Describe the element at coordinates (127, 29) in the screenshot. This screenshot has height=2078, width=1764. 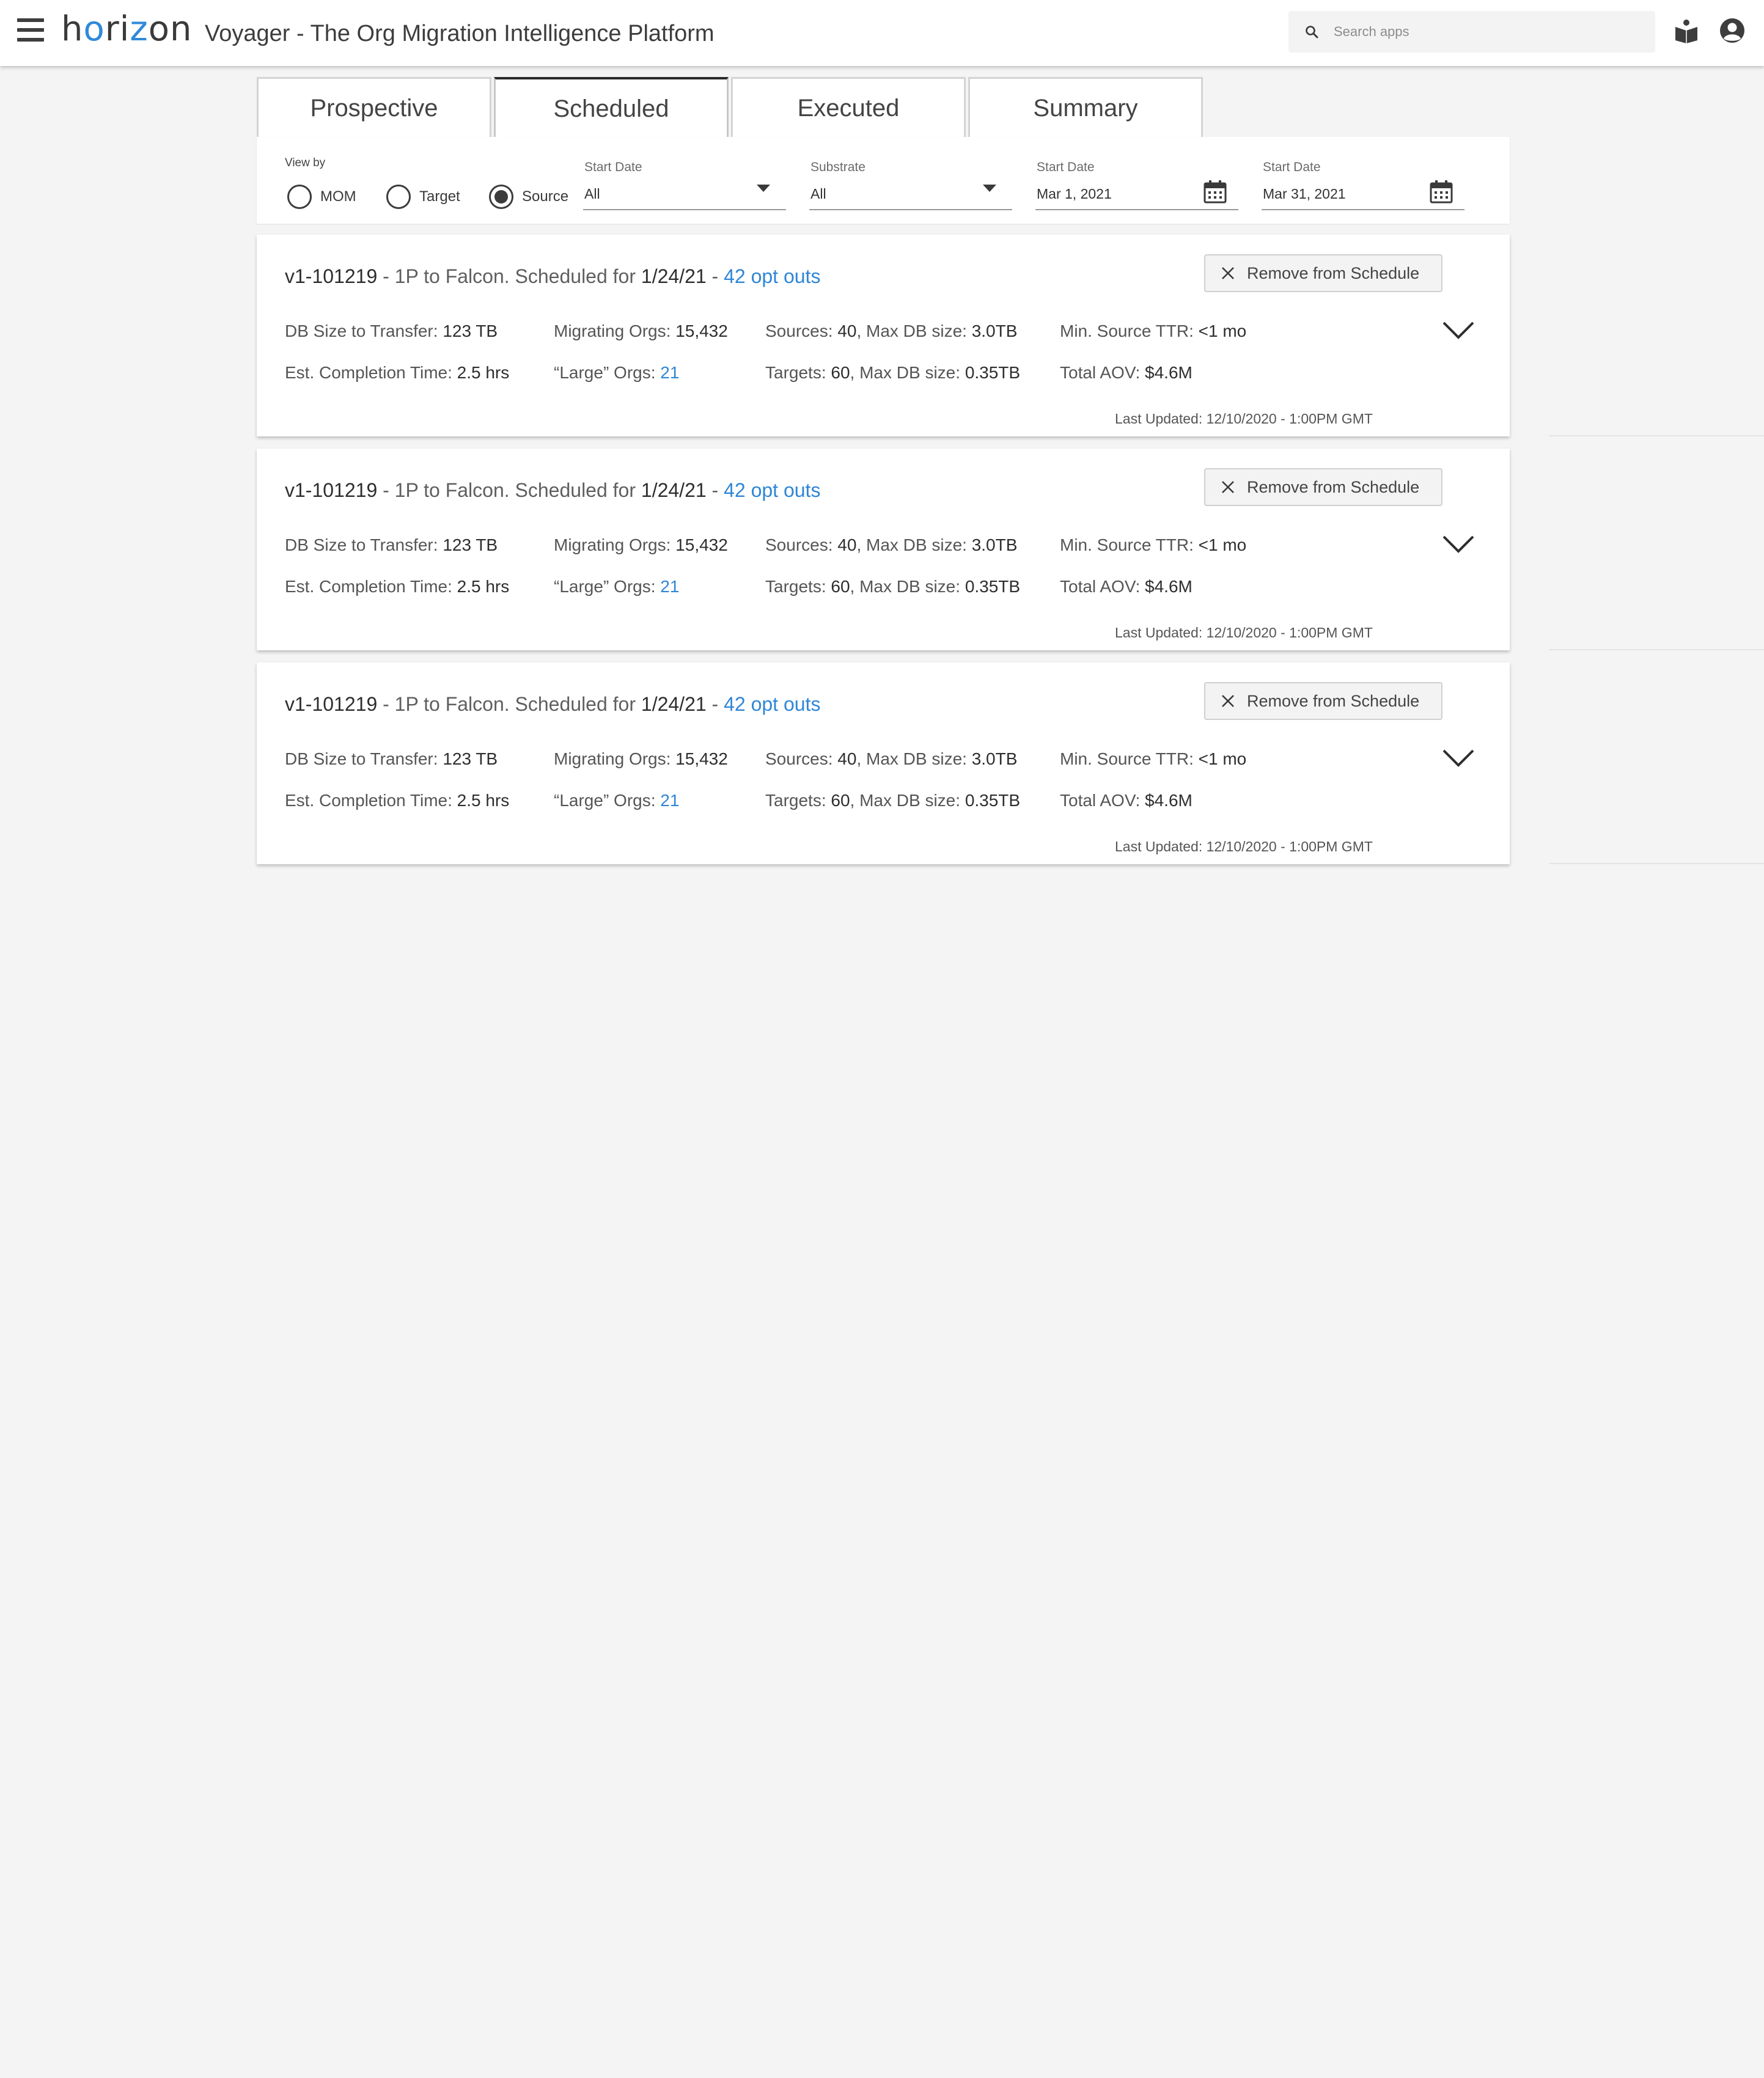
I see `horizon-logo: horizon` at that location.